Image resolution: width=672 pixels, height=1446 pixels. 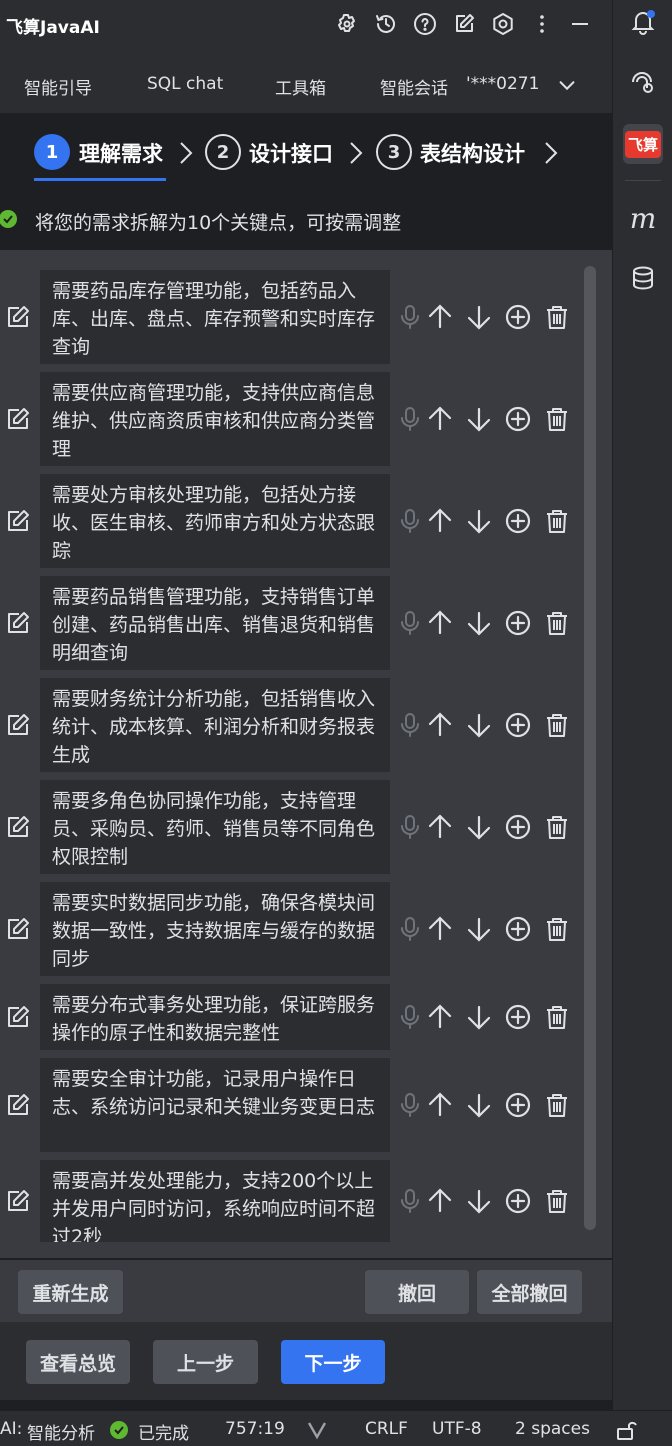 What do you see at coordinates (58, 86) in the screenshot?
I see `tab-smart-guide: 智能引导` at bounding box center [58, 86].